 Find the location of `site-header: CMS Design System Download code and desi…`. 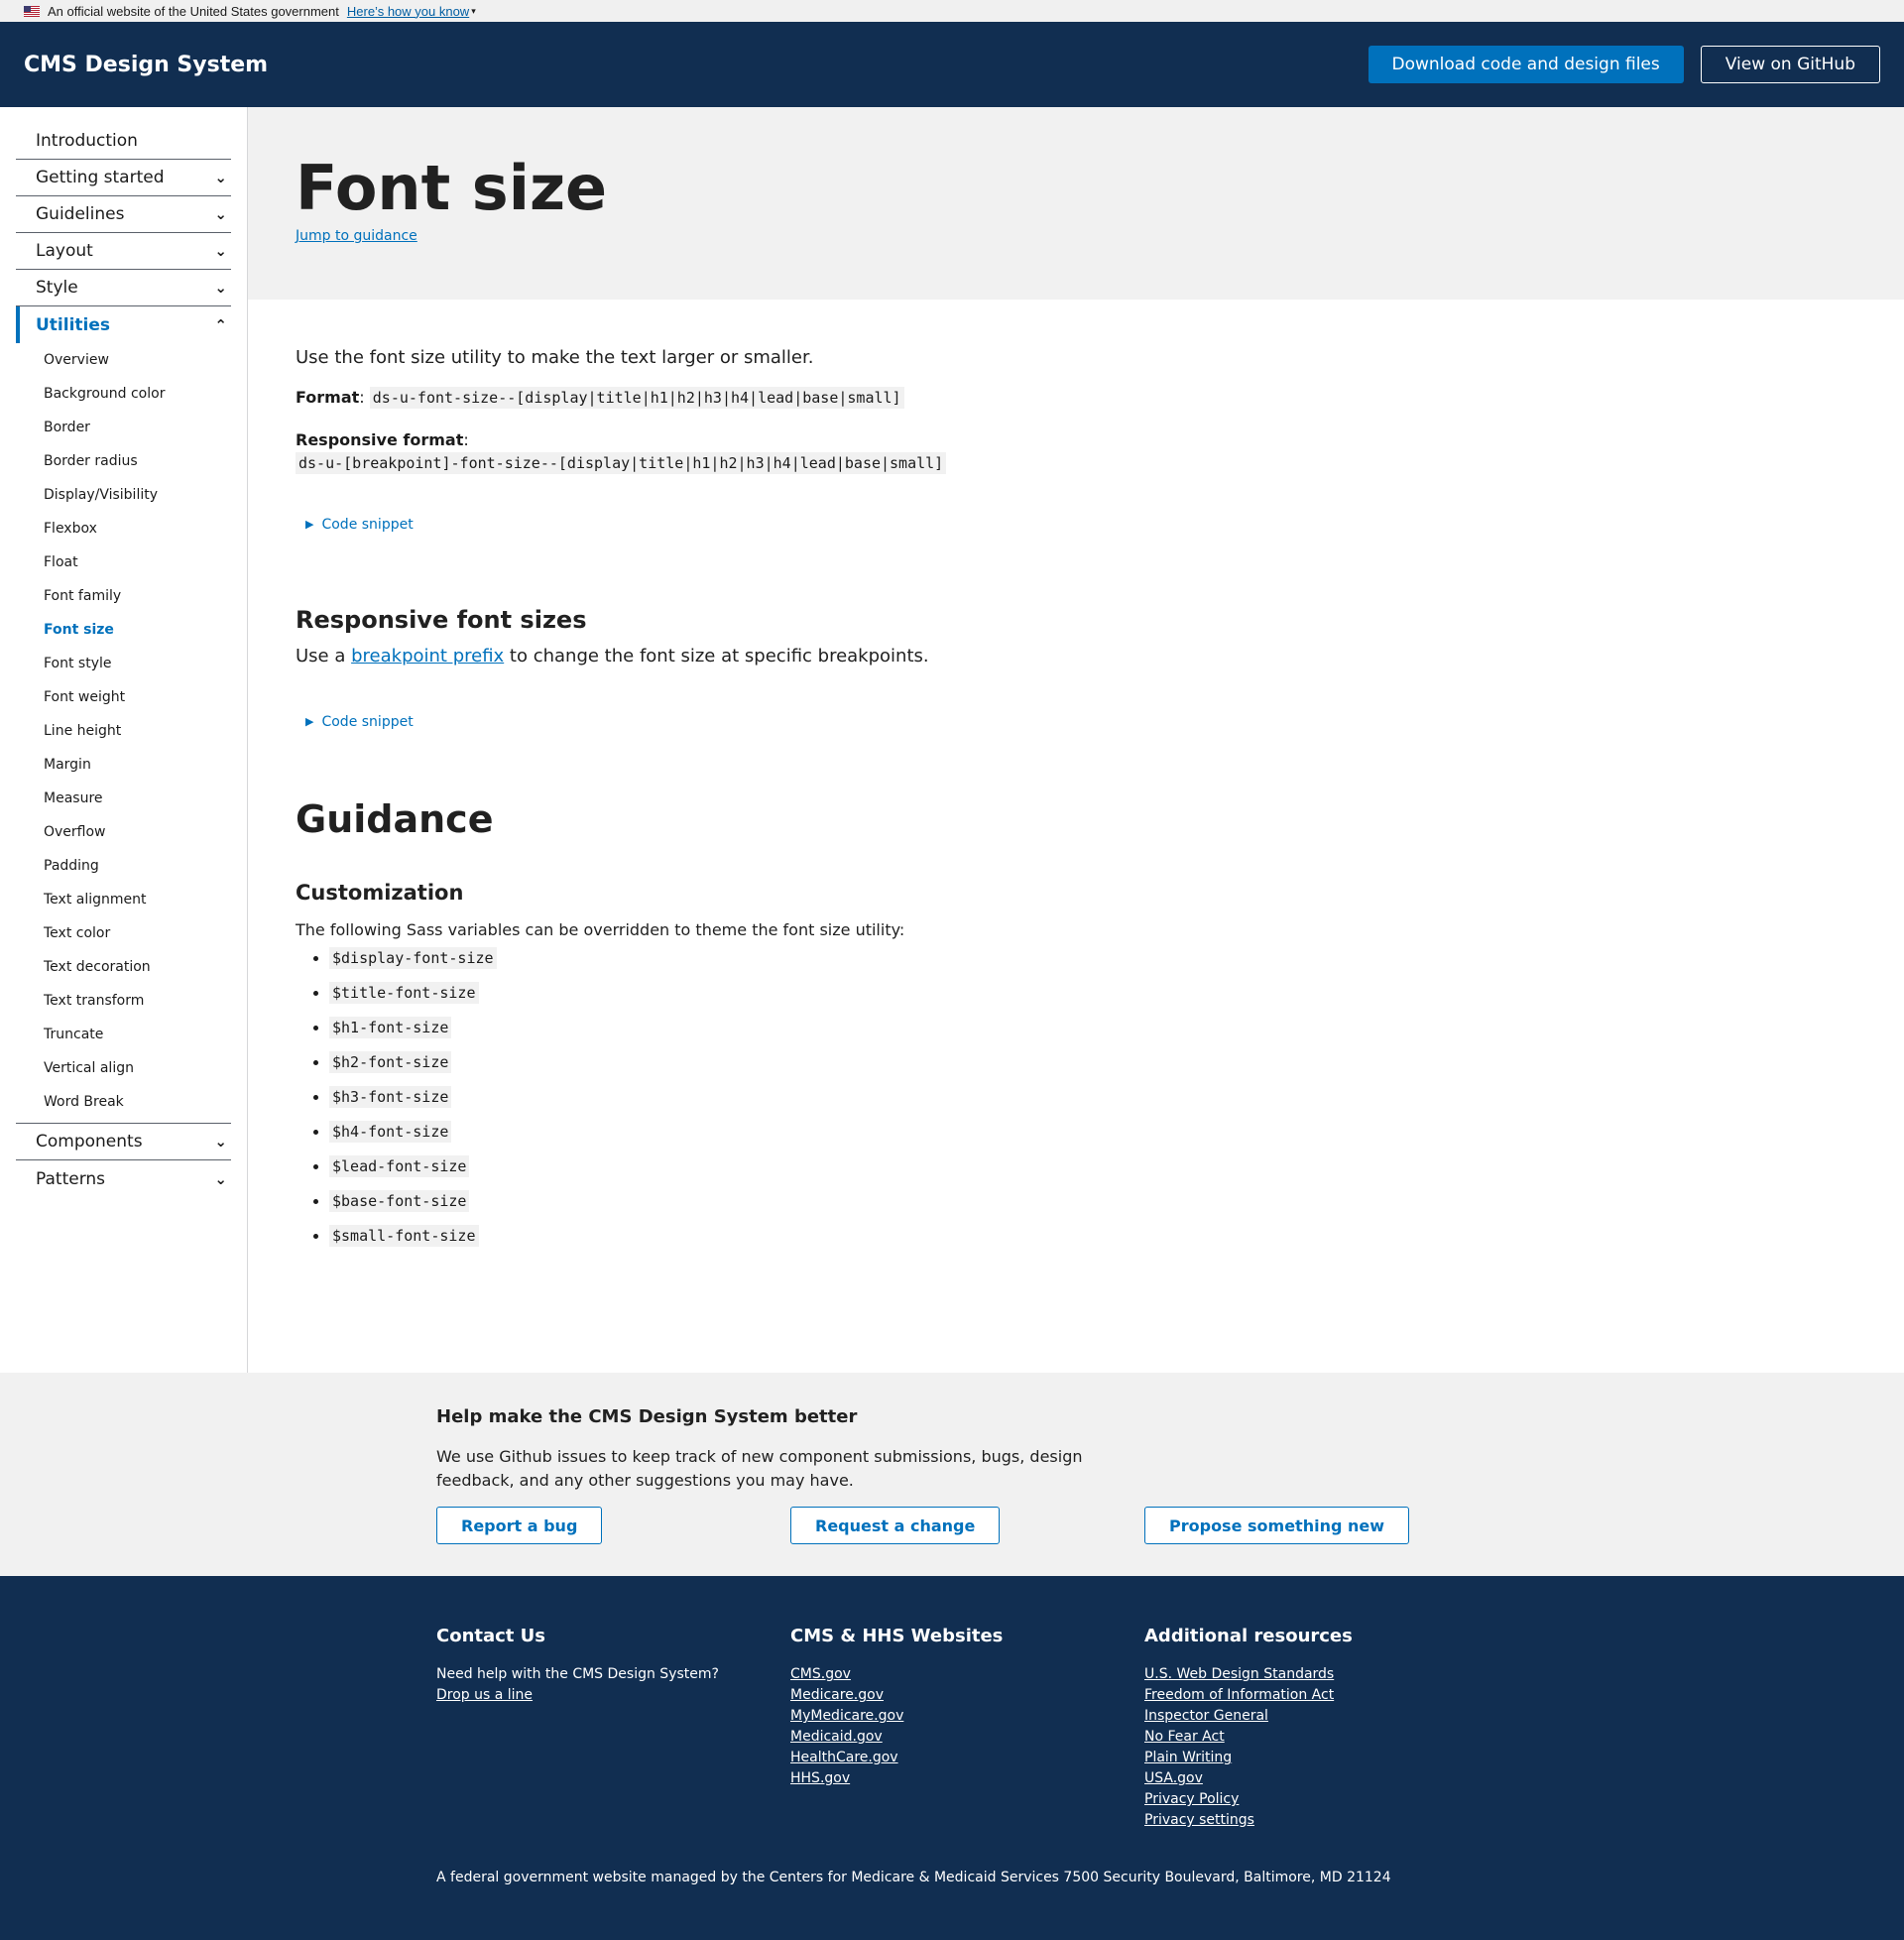

site-header: CMS Design System Download code and desi… is located at coordinates (952, 64).